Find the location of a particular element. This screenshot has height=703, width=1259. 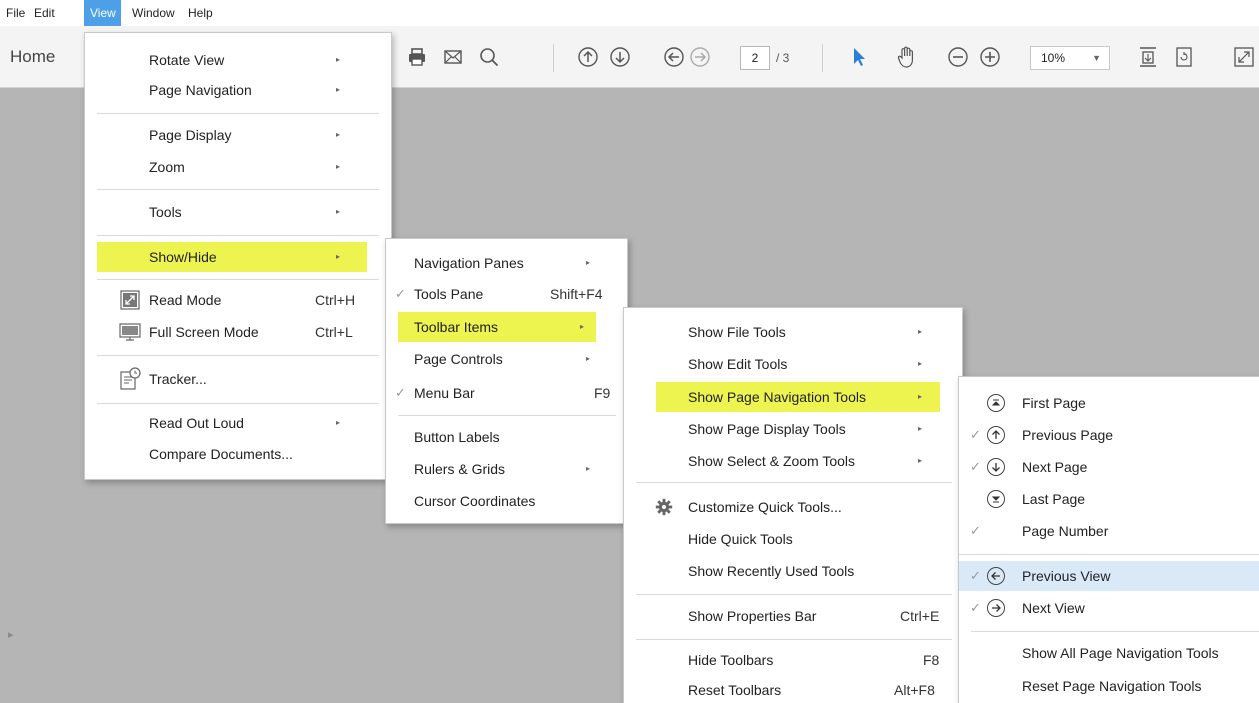

menu-item-navigation-panes: Navigation Panes ▸ is located at coordinates (506, 263).